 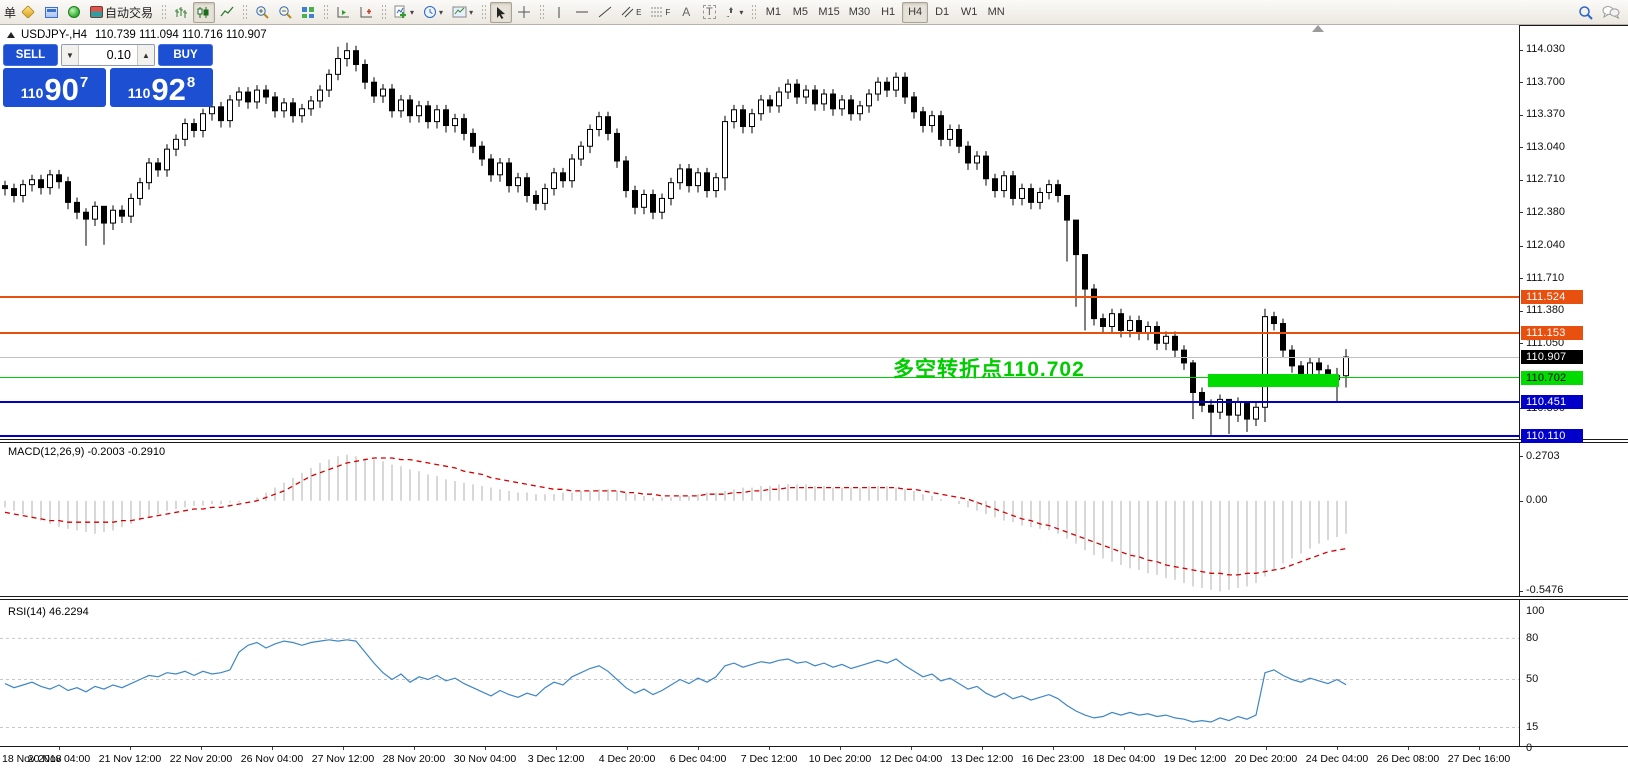 I want to click on time-axis-label: 7 Dec 12:00, so click(x=769, y=759).